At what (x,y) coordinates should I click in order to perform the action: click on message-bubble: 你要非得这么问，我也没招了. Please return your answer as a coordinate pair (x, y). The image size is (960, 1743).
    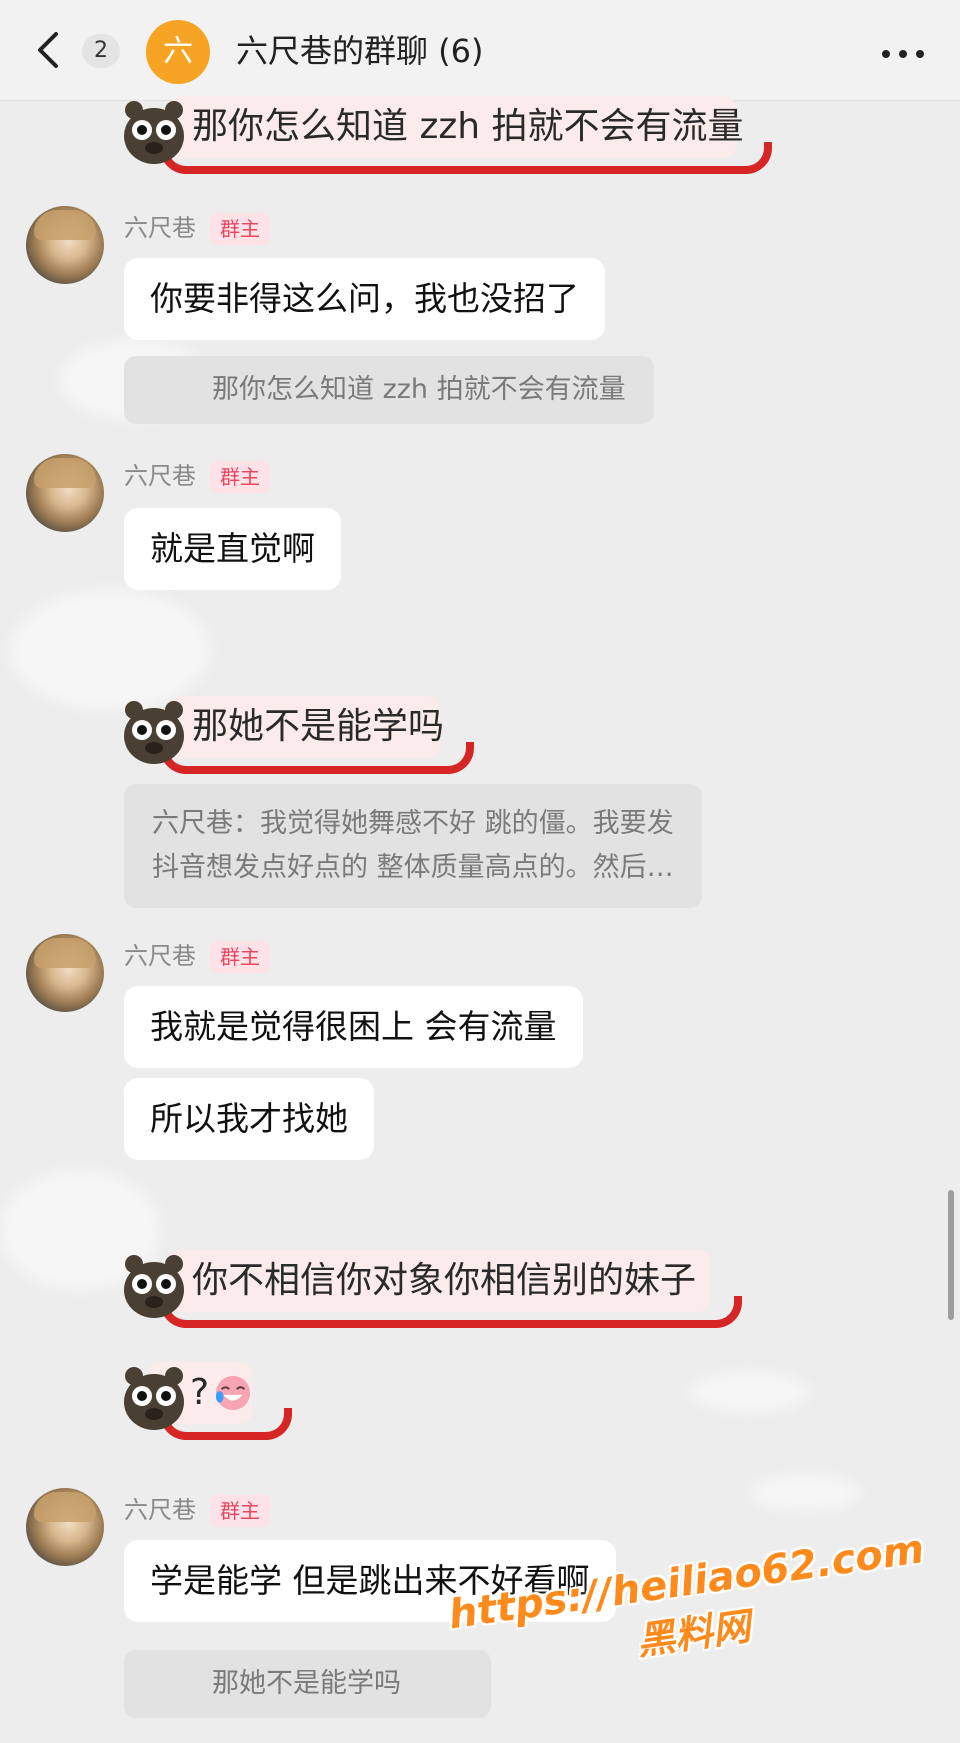
    Looking at the image, I should click on (364, 299).